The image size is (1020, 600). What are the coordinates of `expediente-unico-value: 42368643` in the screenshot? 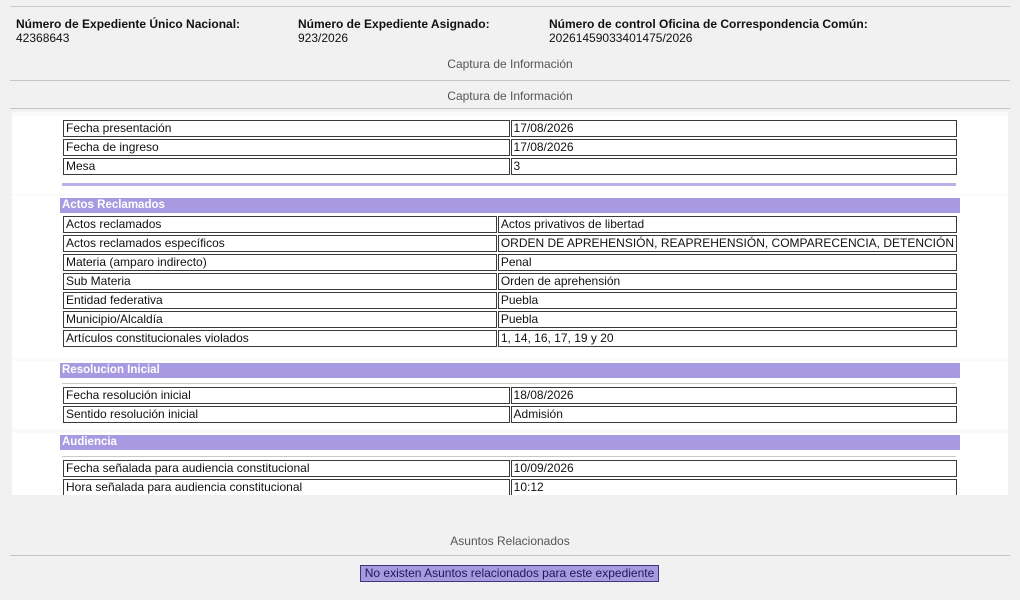 It's located at (43, 38).